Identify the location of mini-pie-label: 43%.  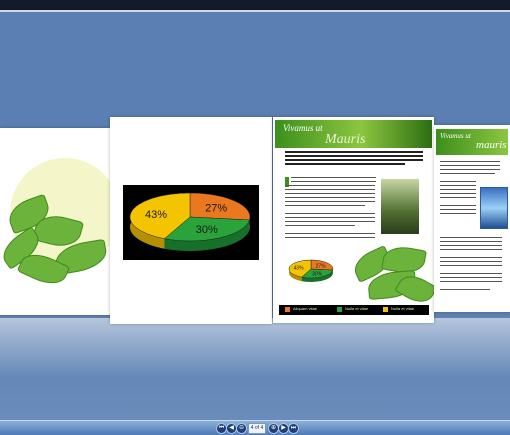
(299, 269).